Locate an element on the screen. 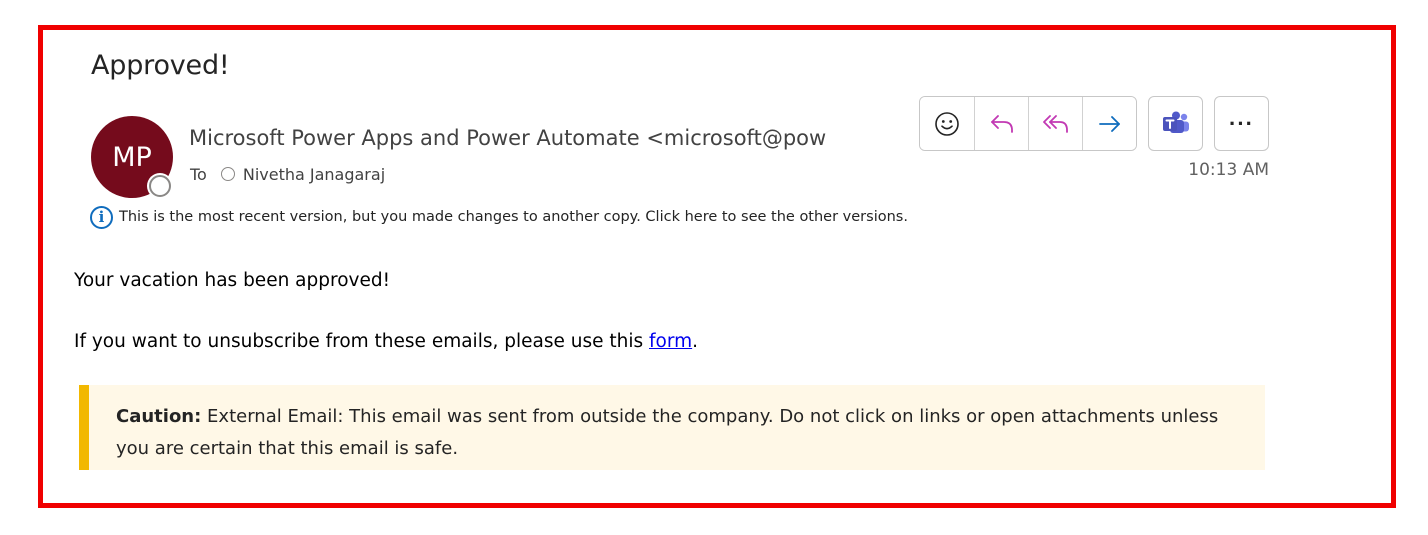  teams-icon is located at coordinates (1175, 122).